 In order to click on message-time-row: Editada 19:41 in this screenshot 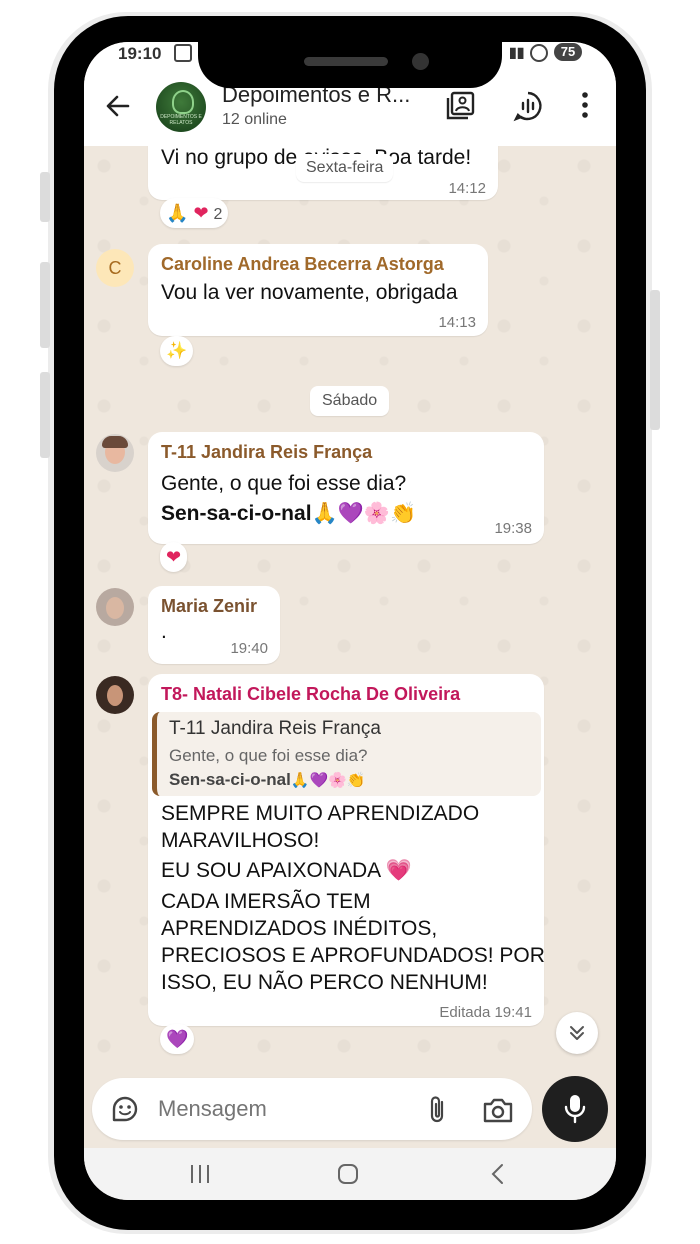, I will do `click(485, 1012)`.